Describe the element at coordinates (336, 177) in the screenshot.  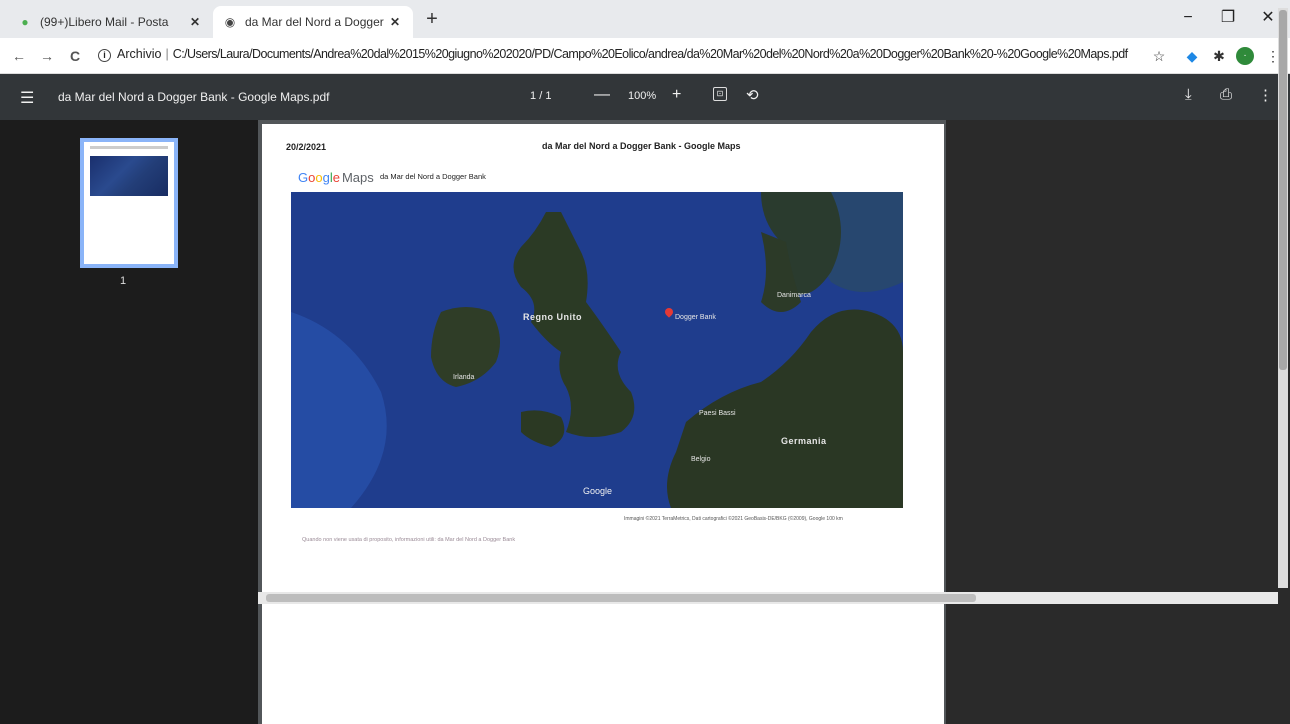
I see `google-maps-logo: Google Maps` at that location.